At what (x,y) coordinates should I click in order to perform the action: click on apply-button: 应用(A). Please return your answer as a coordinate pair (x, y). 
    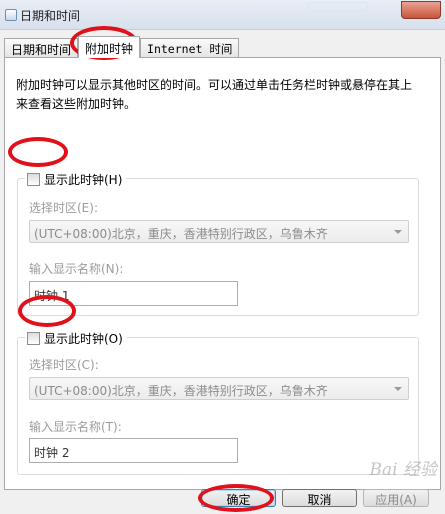
    Looking at the image, I should click on (396, 498).